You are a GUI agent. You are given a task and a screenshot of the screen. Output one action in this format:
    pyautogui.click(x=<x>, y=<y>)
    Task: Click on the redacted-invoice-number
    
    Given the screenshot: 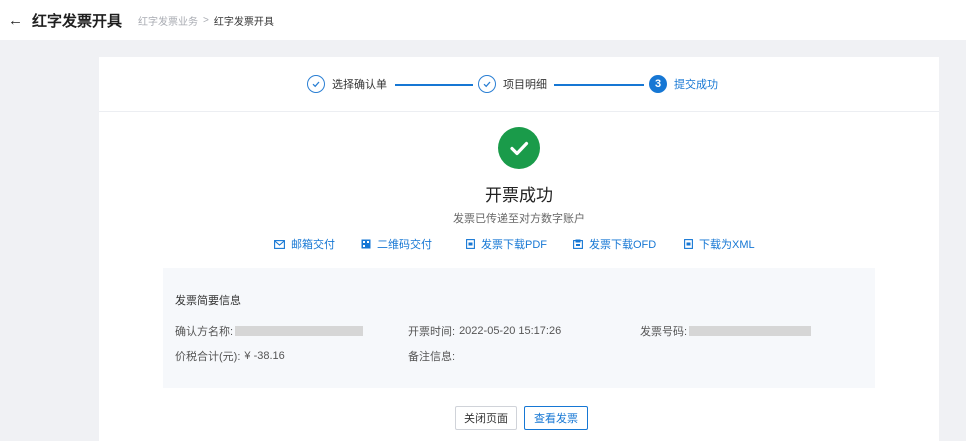 What is the action you would take?
    pyautogui.click(x=750, y=331)
    